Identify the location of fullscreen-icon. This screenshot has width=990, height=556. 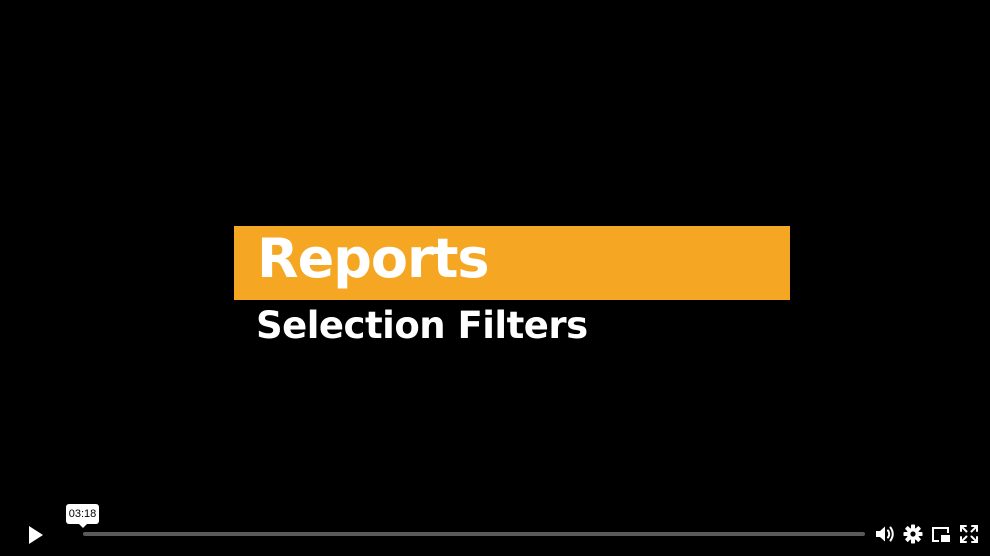
(969, 534).